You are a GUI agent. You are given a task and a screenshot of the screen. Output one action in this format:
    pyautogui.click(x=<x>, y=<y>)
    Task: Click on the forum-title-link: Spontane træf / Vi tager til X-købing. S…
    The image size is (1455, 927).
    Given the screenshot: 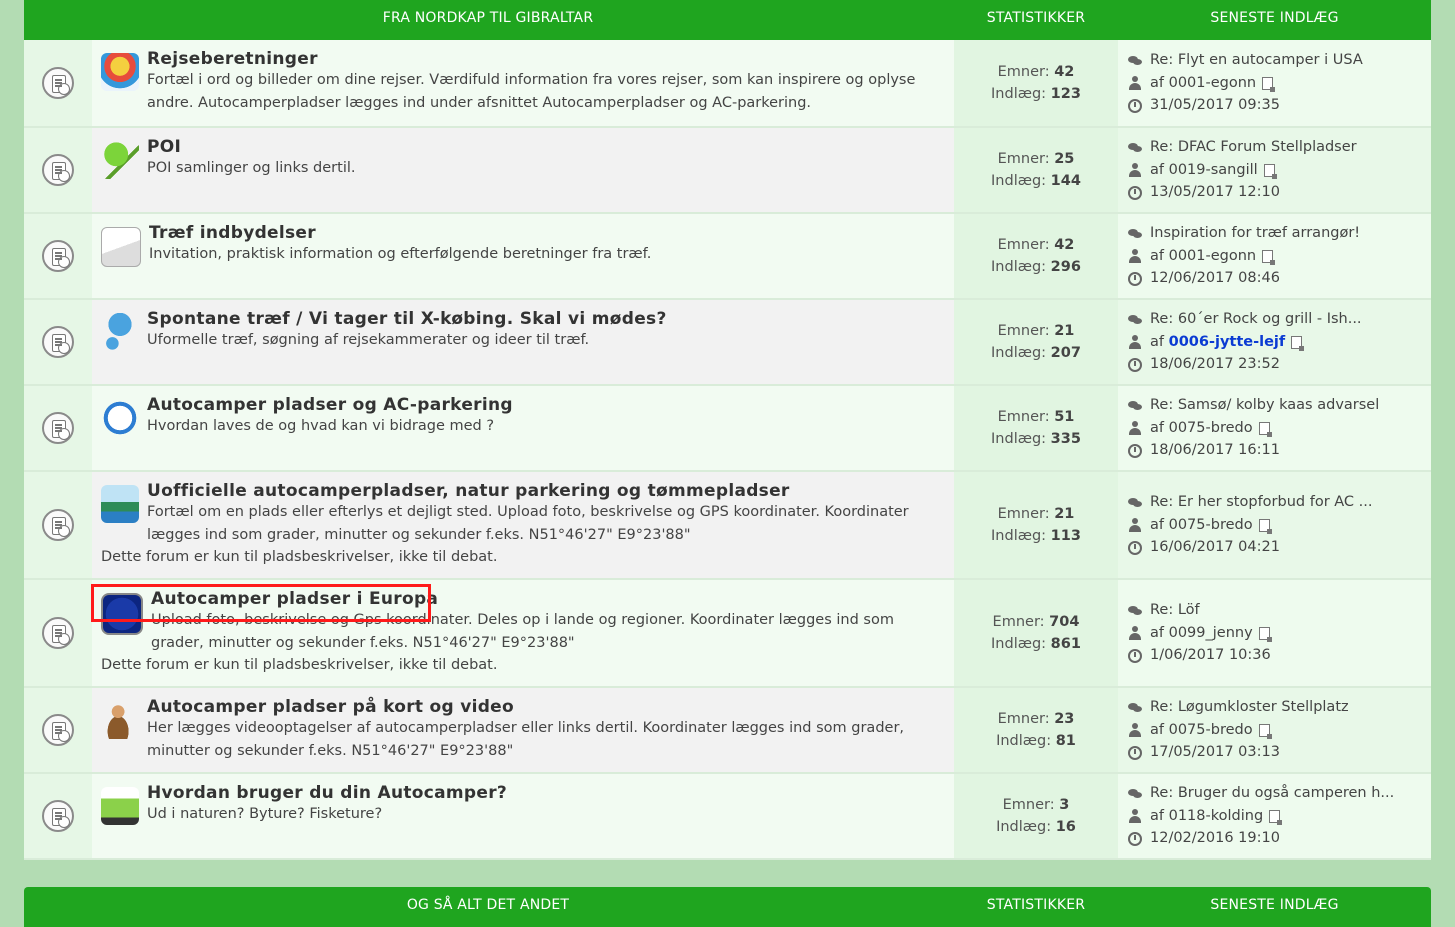 What is the action you would take?
    pyautogui.click(x=407, y=319)
    